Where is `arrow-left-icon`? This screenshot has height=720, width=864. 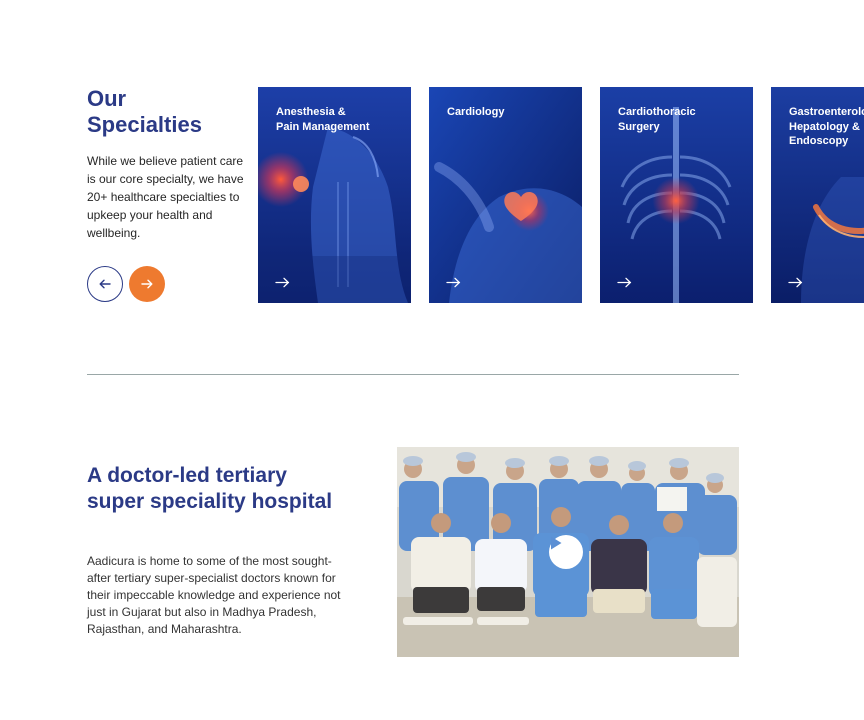 arrow-left-icon is located at coordinates (105, 284).